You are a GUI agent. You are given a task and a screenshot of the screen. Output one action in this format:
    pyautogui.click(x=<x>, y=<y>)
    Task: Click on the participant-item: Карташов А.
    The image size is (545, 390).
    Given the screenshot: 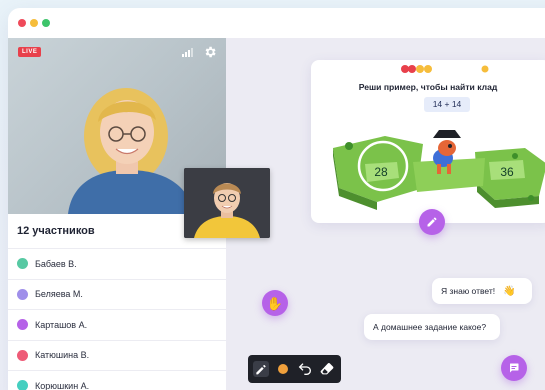 What is the action you would take?
    pyautogui.click(x=117, y=324)
    